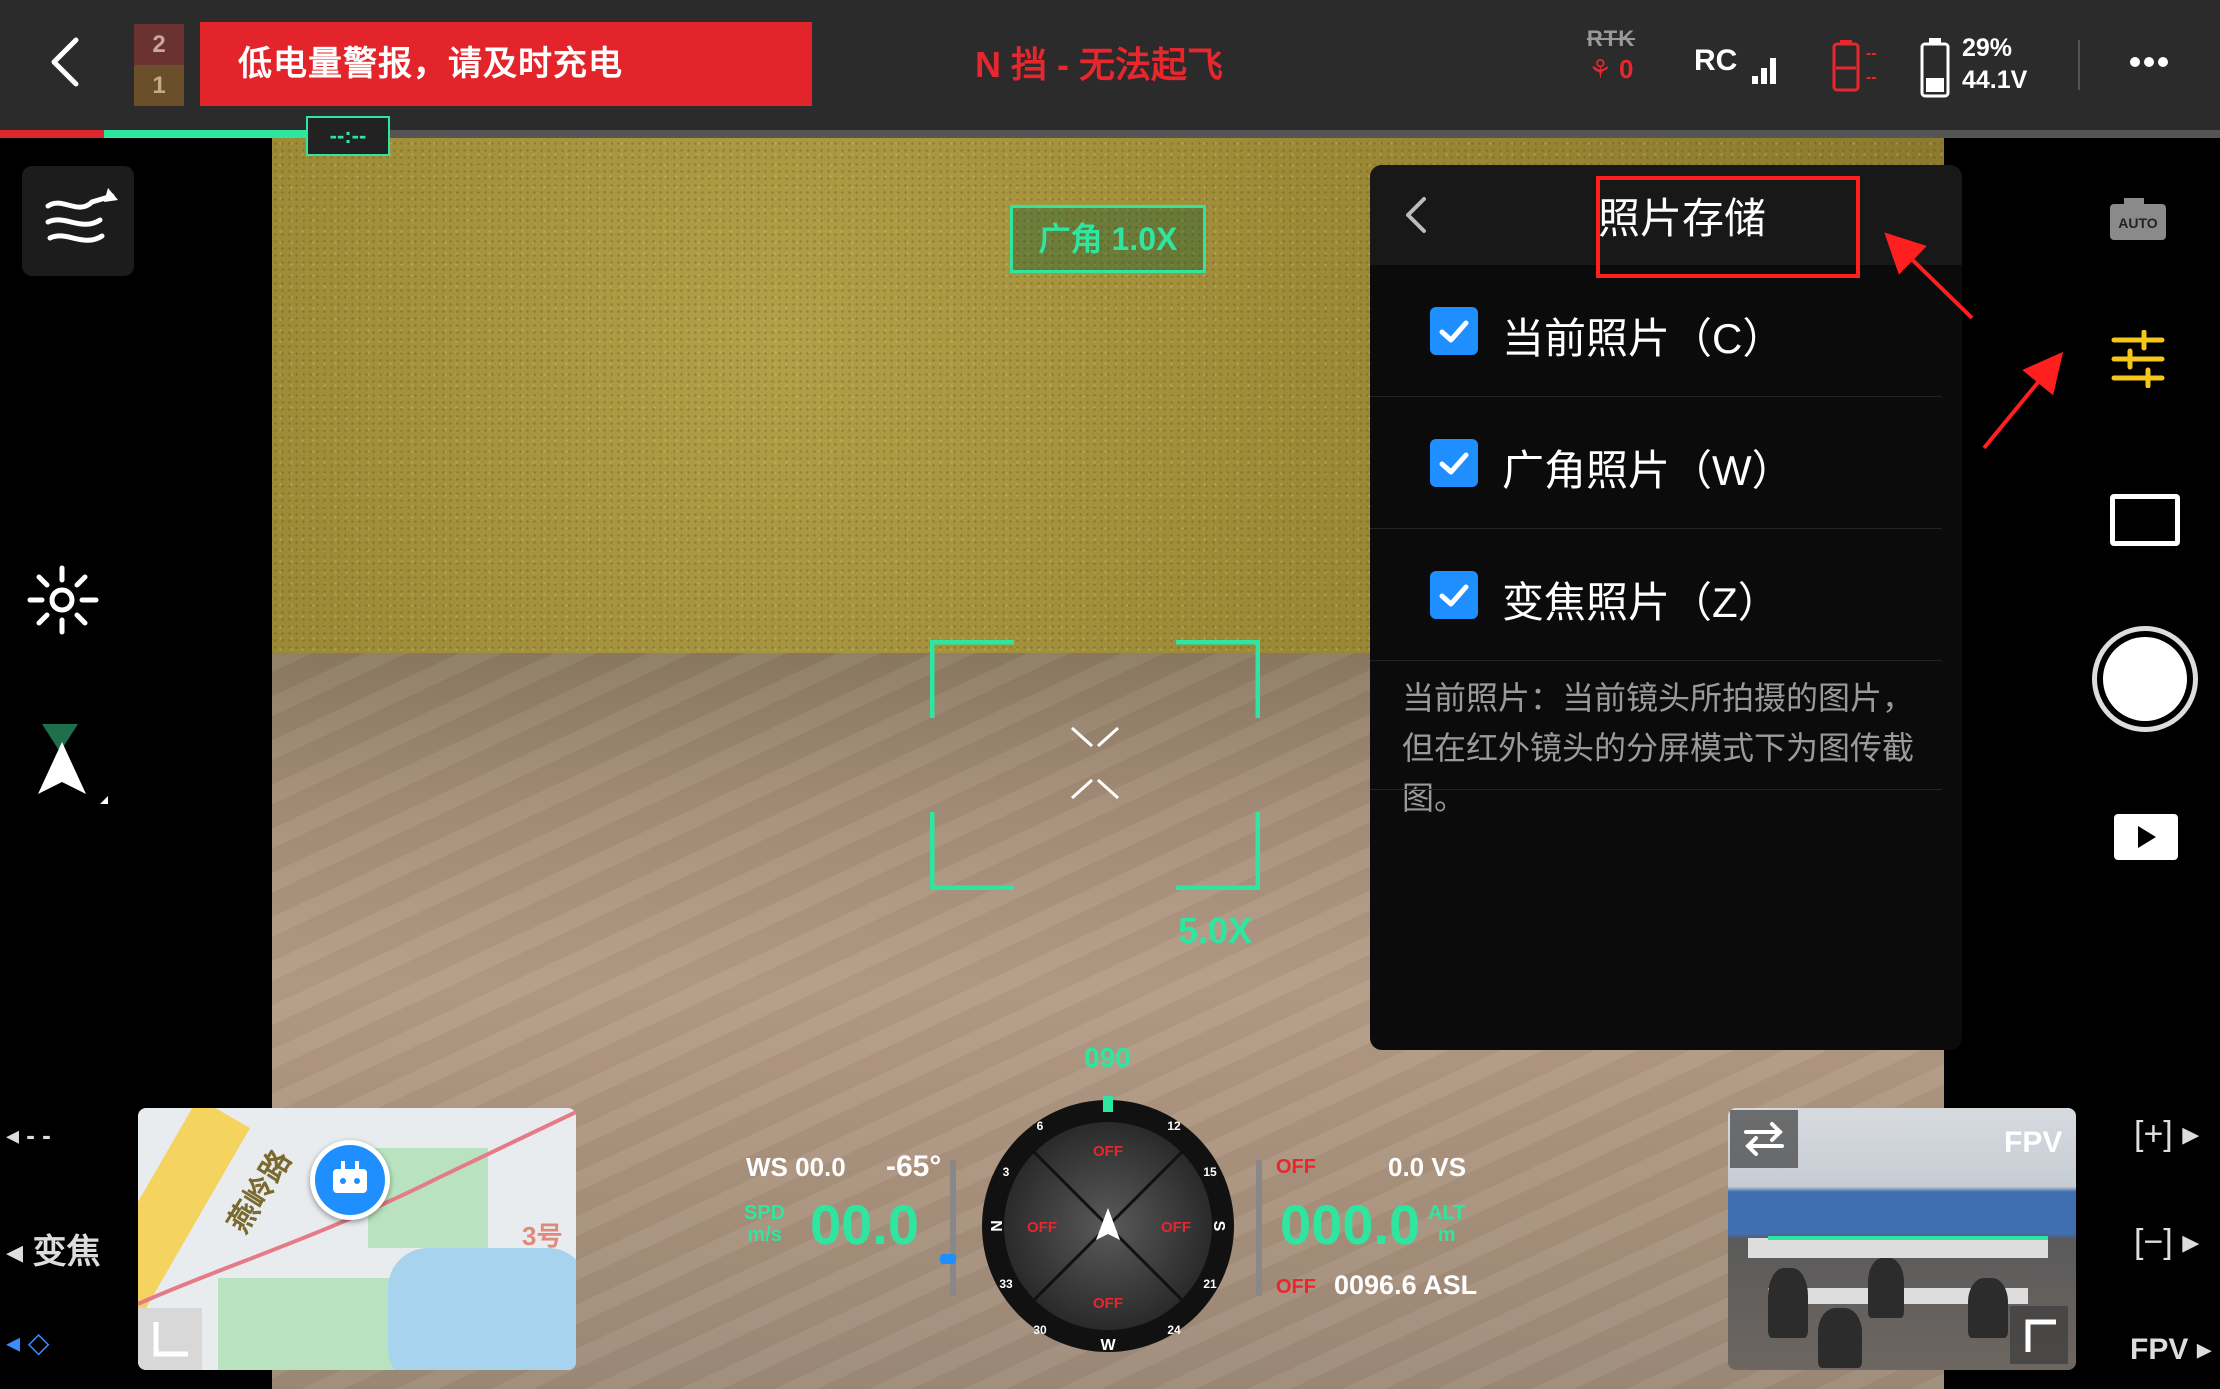  What do you see at coordinates (2146, 837) in the screenshot?
I see `playback-button` at bounding box center [2146, 837].